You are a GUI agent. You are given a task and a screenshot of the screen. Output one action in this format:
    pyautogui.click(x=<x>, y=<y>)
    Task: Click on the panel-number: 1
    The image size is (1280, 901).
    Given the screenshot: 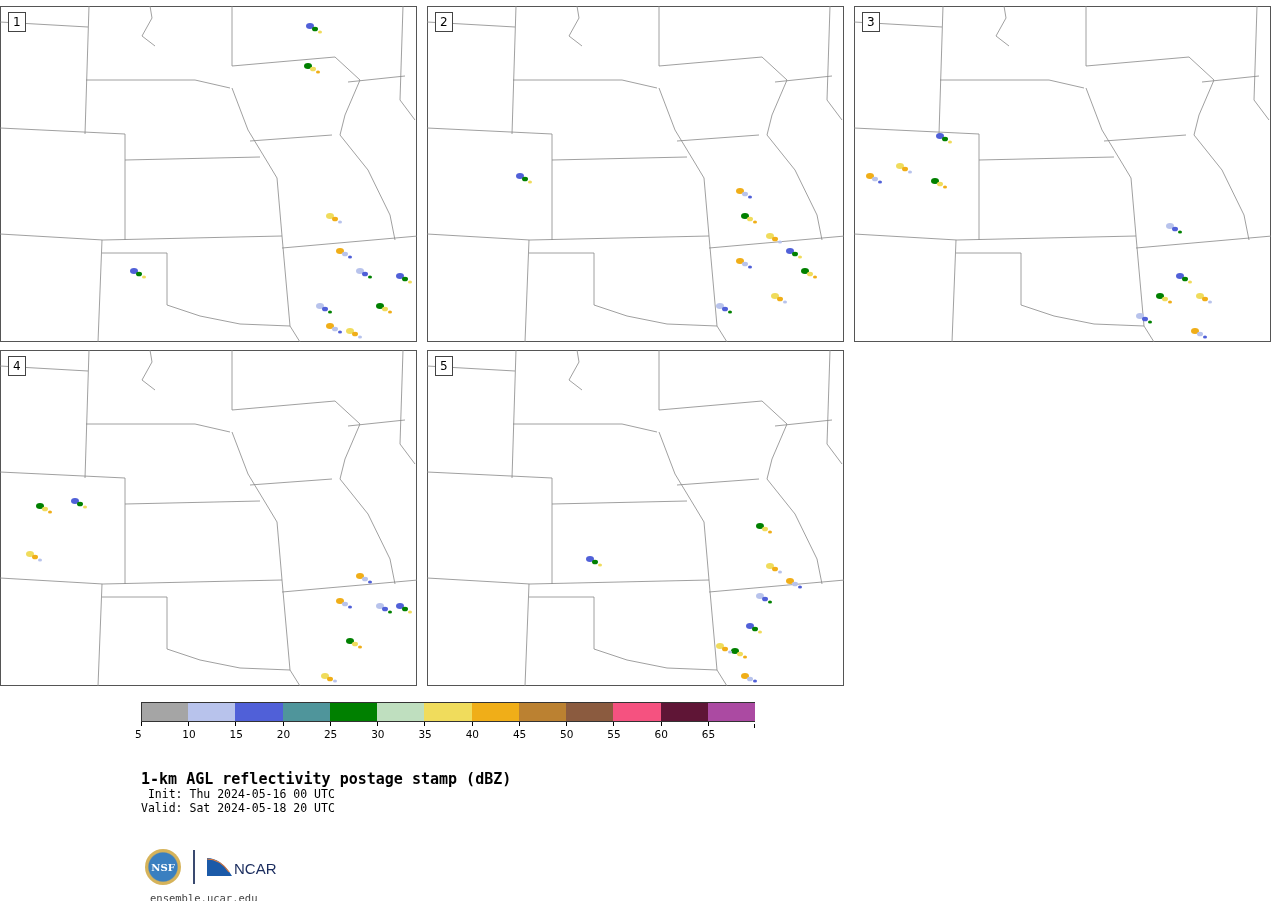 What is the action you would take?
    pyautogui.click(x=17, y=22)
    